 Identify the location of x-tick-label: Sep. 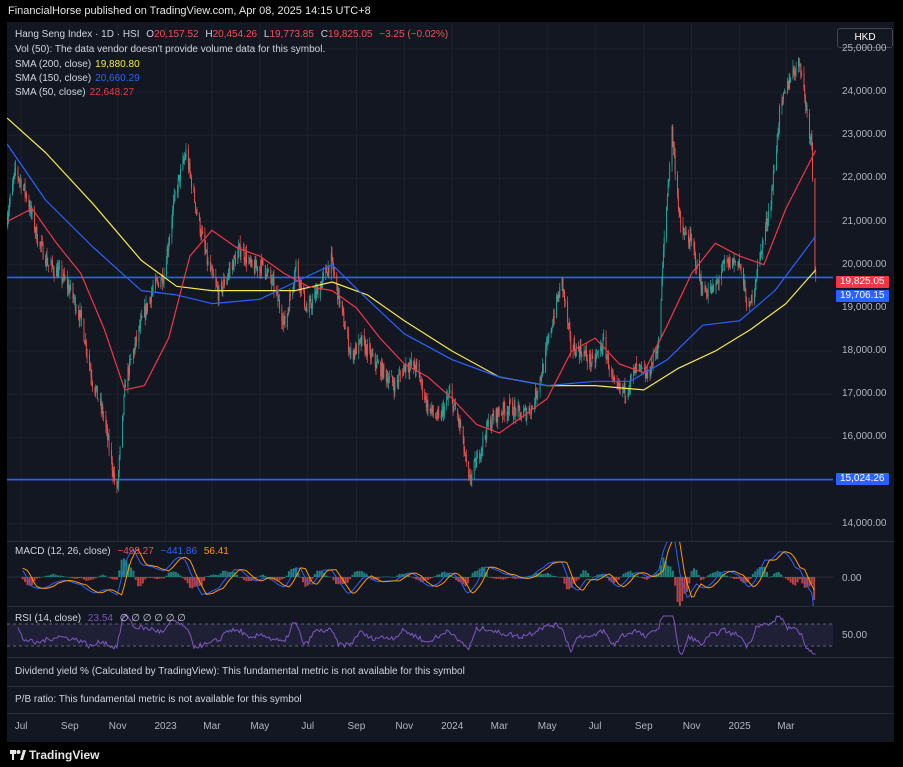
(356, 726).